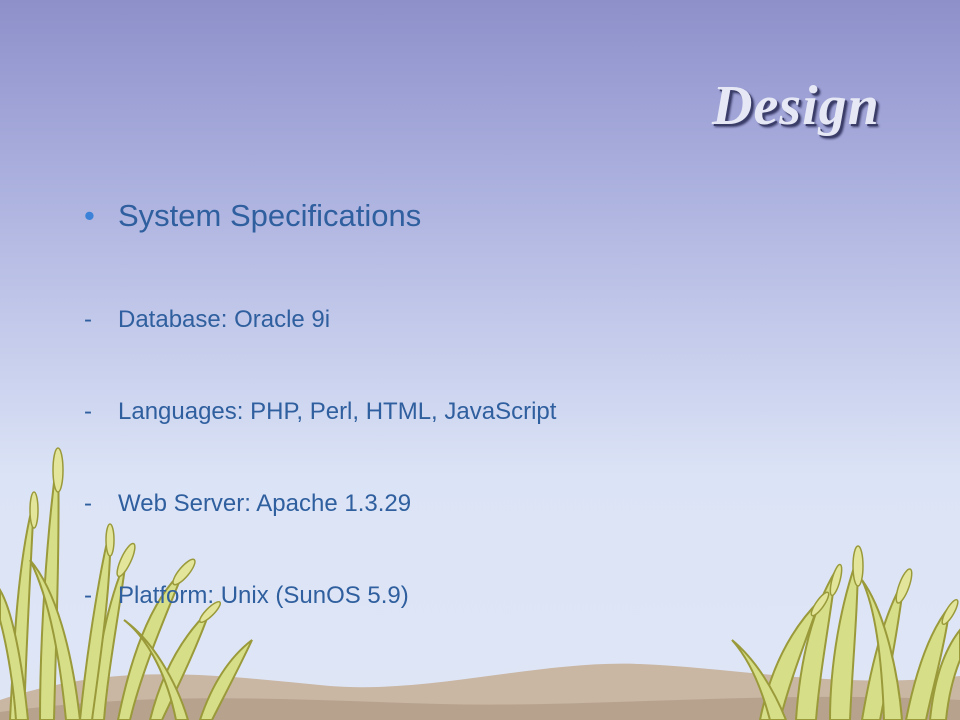  I want to click on bullet-system-specifications: • System Specifications, so click(252, 216).